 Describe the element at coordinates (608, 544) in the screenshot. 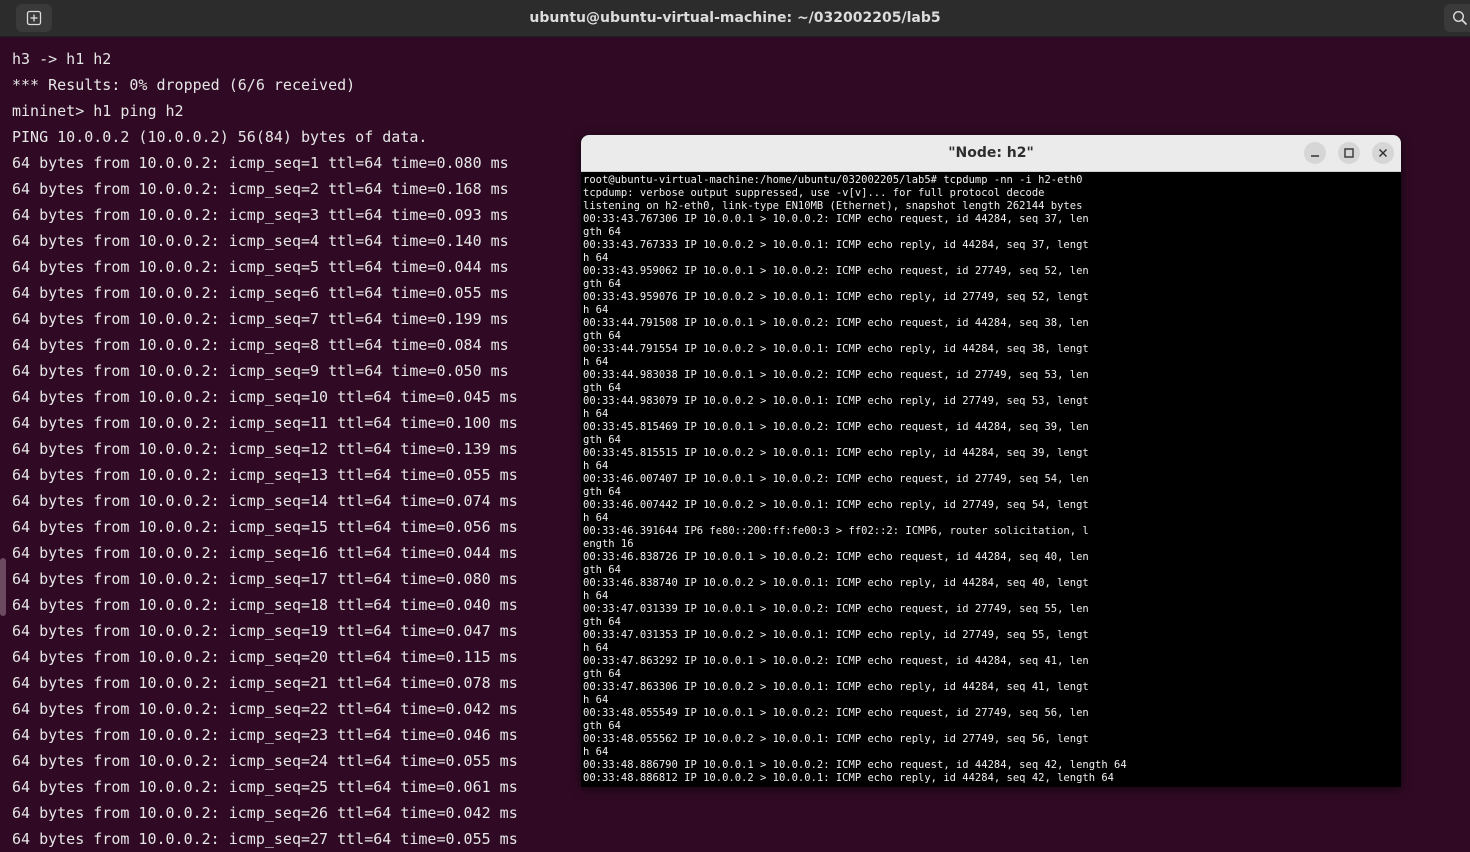

I see `tcpdump-line: ength 16` at that location.